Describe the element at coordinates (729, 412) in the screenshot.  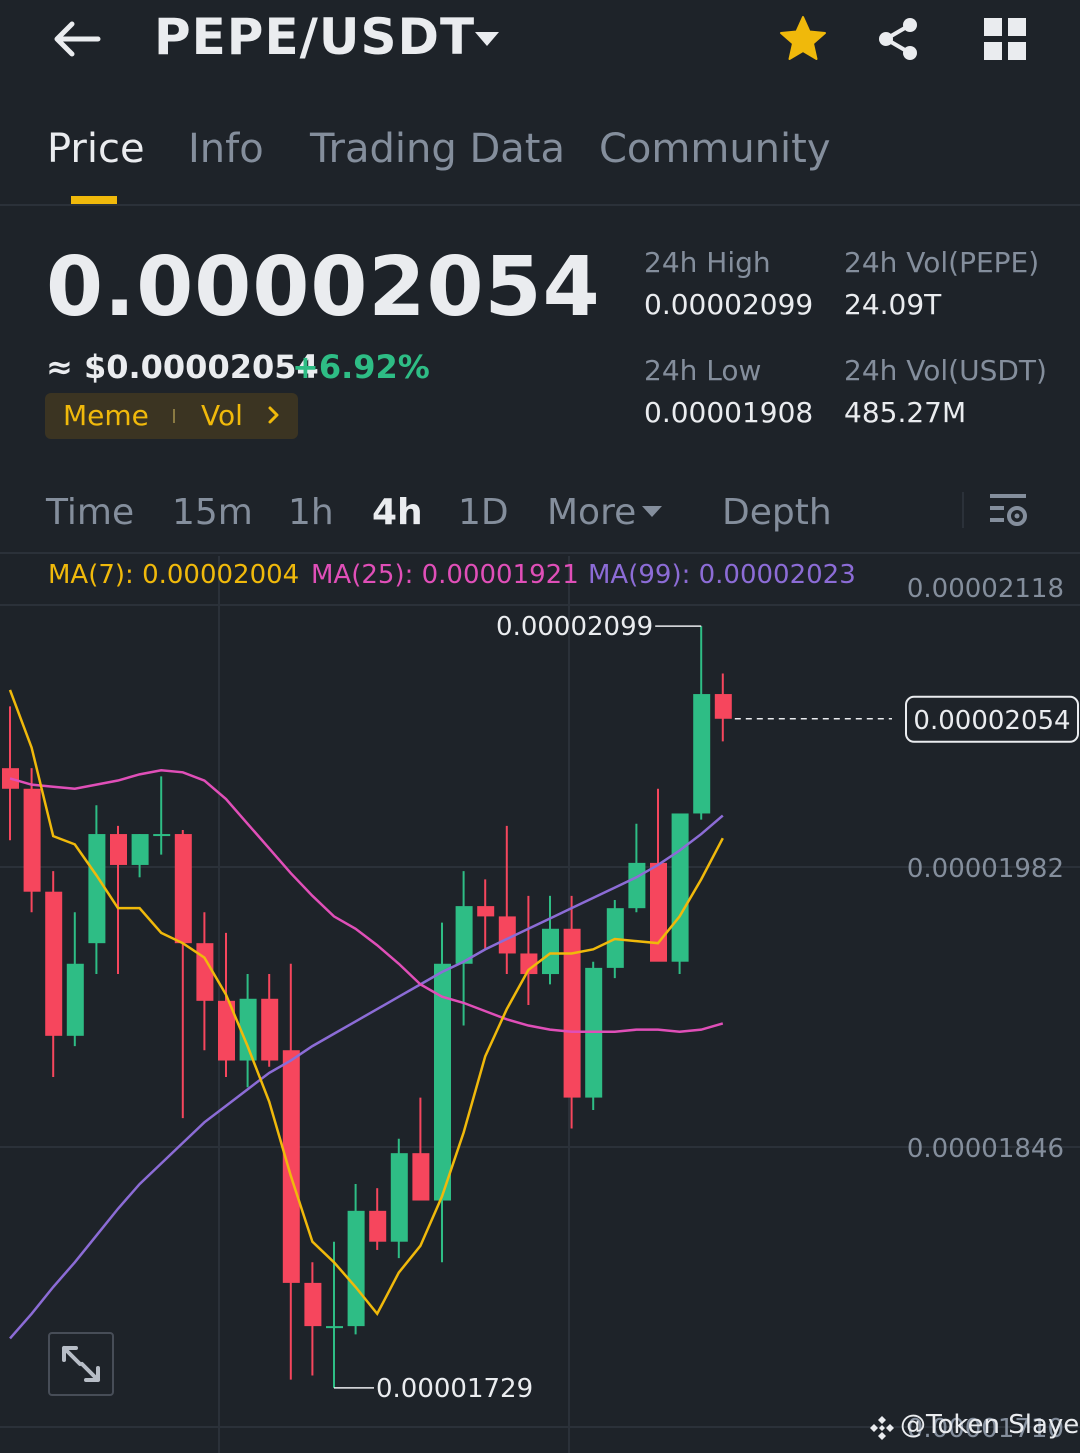
I see `low-value: 0.00001908` at that location.